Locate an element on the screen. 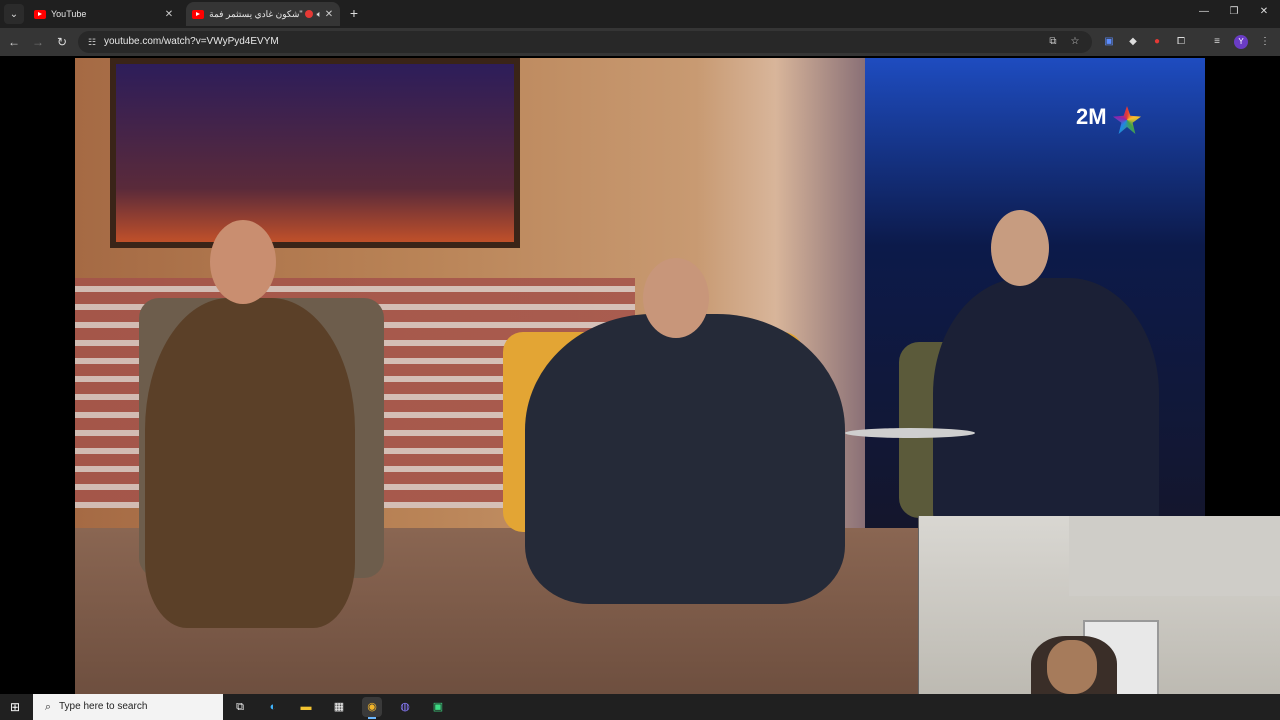 The image size is (1280, 720). store-icon: ▦ is located at coordinates (339, 707).